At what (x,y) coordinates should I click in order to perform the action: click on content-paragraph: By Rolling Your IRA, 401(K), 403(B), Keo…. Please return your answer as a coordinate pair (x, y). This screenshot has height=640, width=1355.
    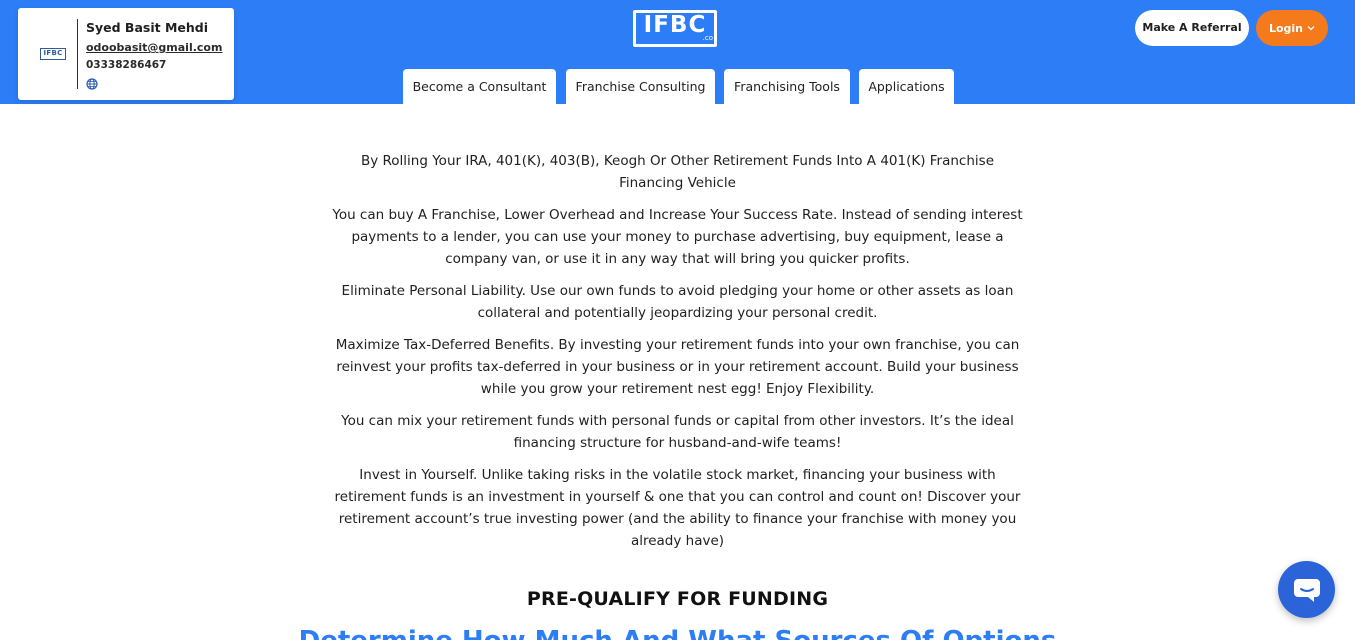
    Looking at the image, I should click on (677, 172).